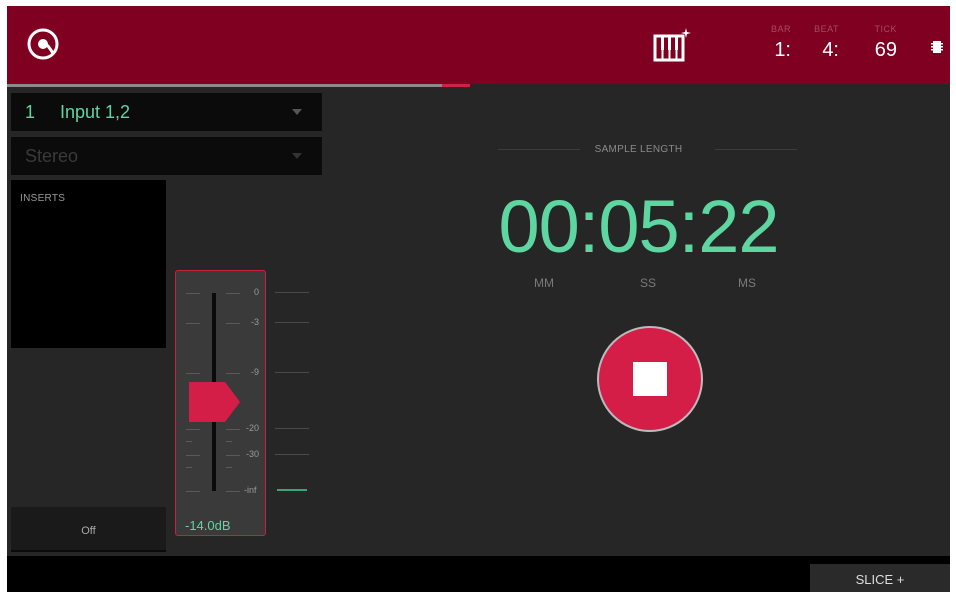  I want to click on unit-minutes: MM, so click(544, 283).